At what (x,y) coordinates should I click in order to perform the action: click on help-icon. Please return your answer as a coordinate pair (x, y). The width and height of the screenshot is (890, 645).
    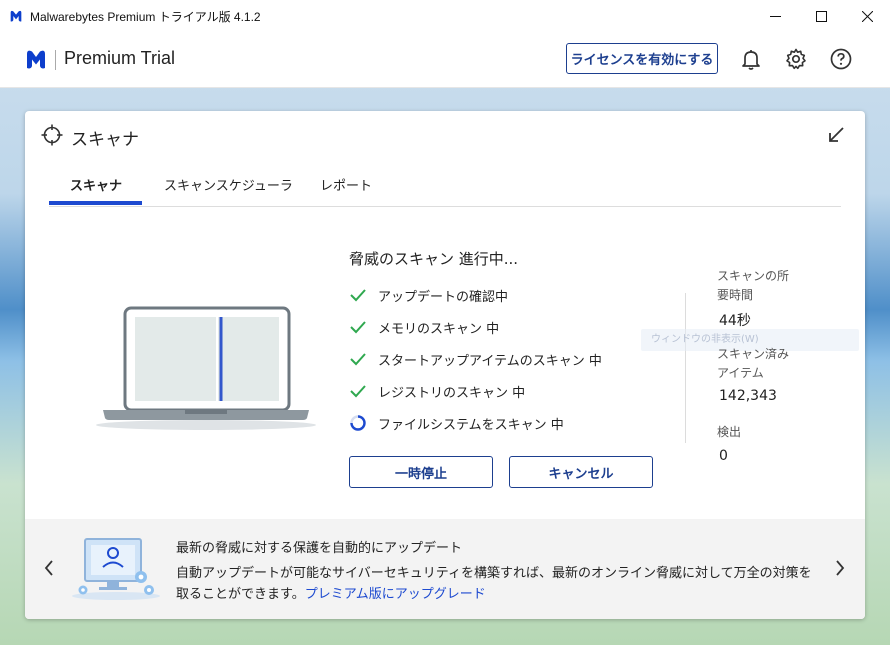
    Looking at the image, I should click on (841, 59).